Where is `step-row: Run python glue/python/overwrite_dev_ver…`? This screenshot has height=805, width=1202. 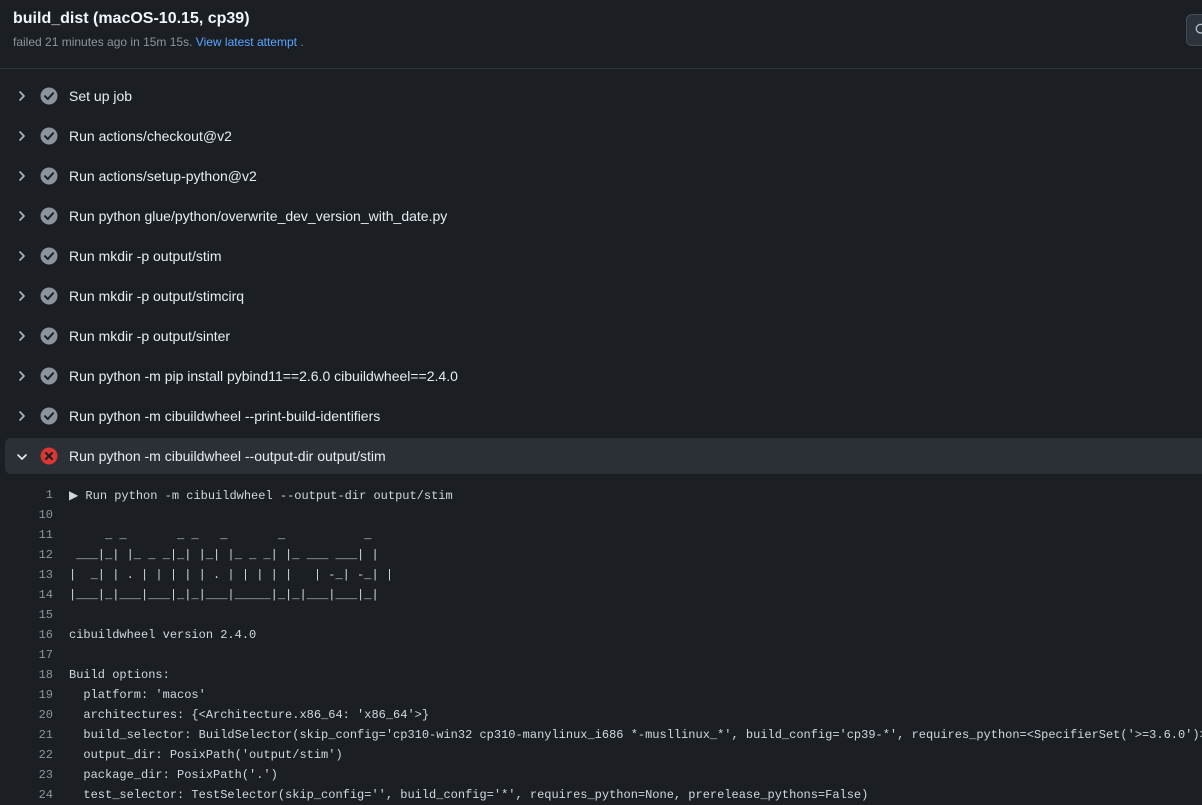
step-row: Run python glue/python/overwrite_dev_ver… is located at coordinates (601, 216).